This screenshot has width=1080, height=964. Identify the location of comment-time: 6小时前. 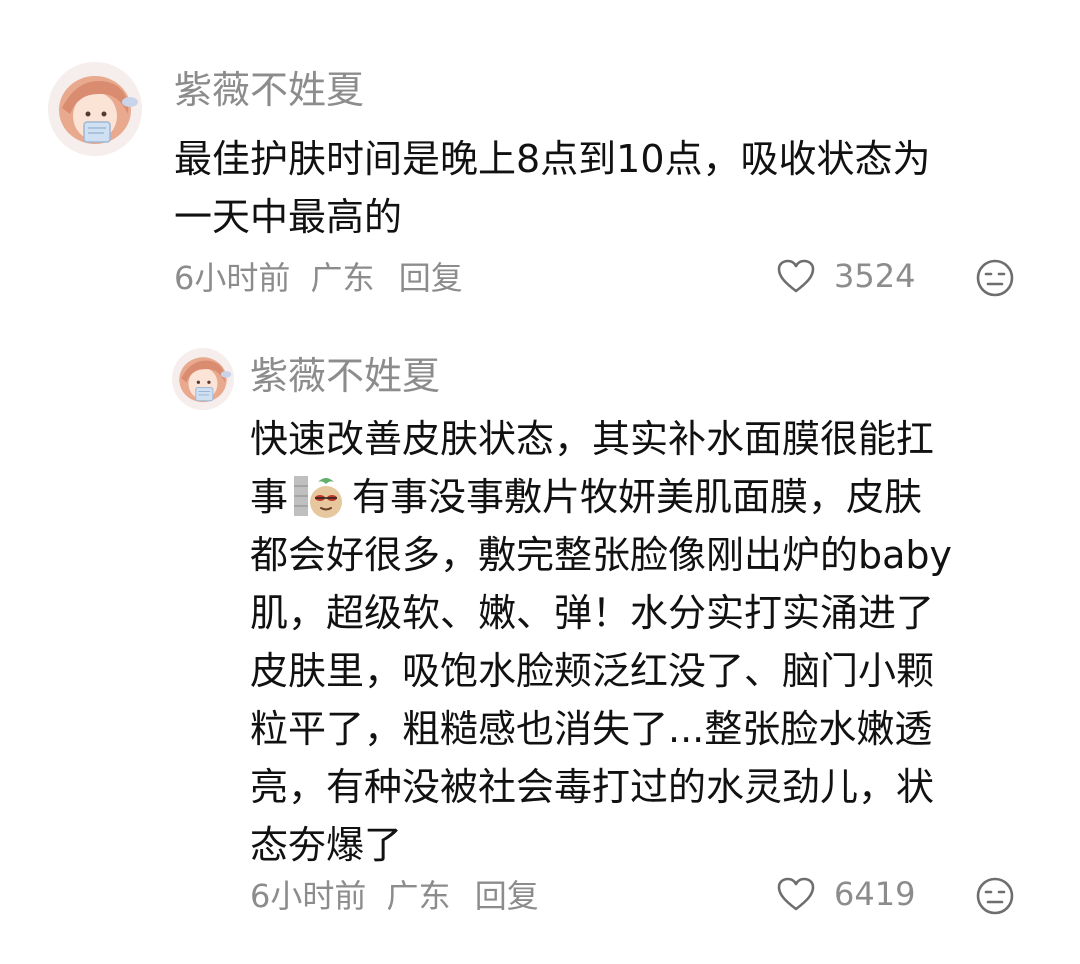
(232, 278).